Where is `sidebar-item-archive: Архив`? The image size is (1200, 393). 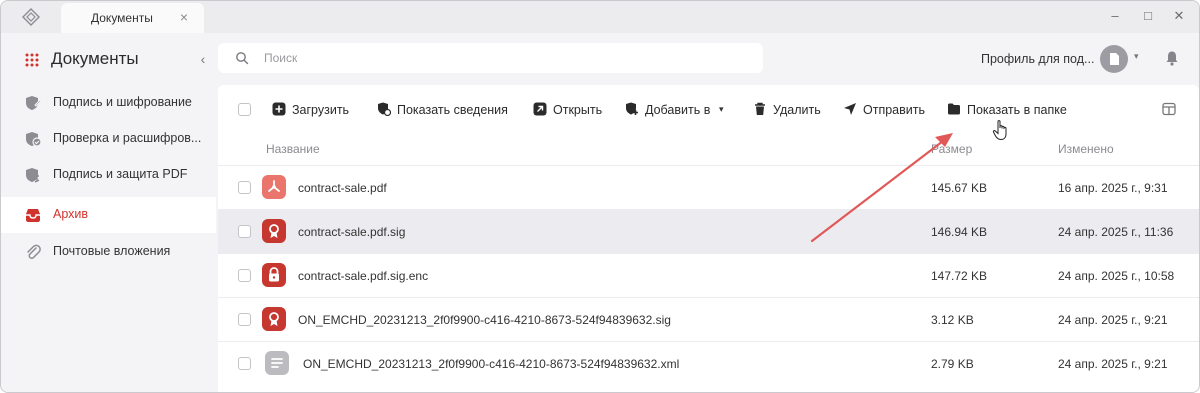 sidebar-item-archive: Архив is located at coordinates (108, 215).